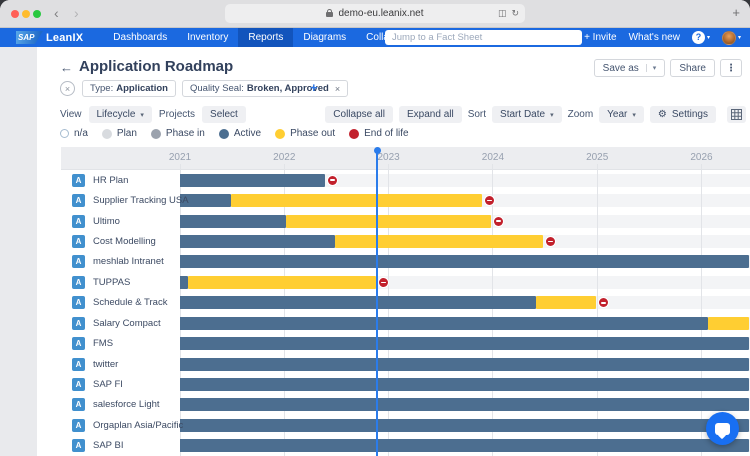 The width and height of the screenshot is (750, 456). Describe the element at coordinates (66, 67) in the screenshot. I see `back-button: ←` at that location.